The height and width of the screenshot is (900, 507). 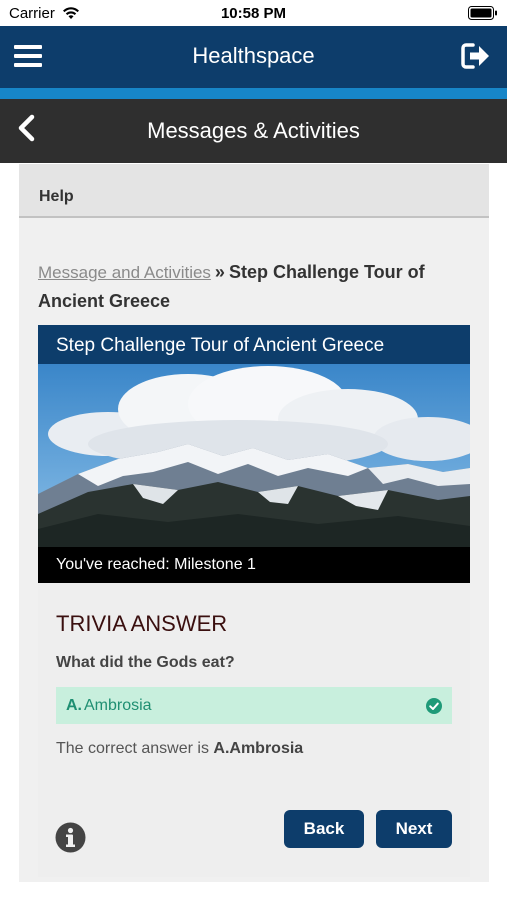 I want to click on app-header: Healthspace, so click(x=253, y=57).